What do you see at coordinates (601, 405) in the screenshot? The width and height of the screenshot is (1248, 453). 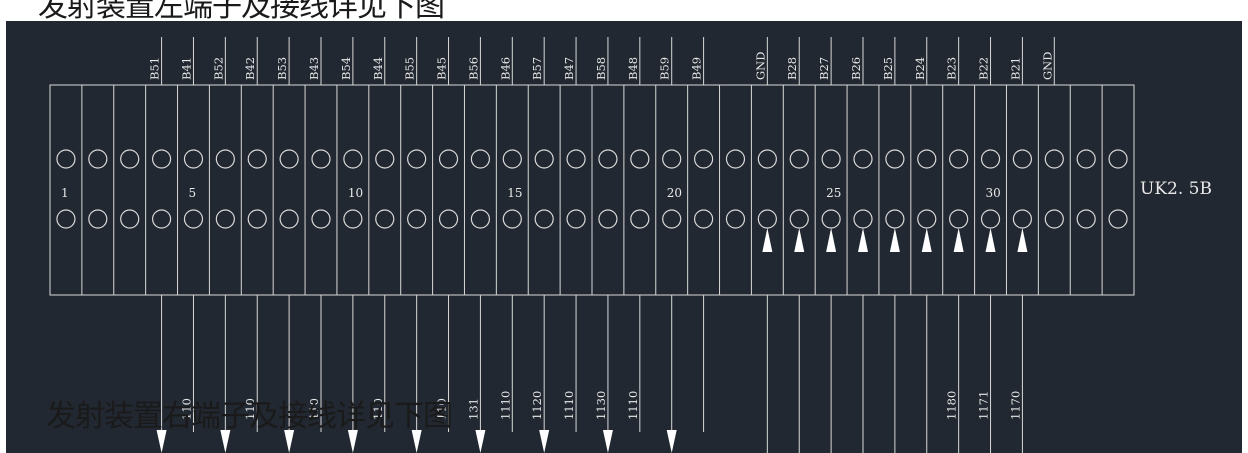 I see `wire-label-bottom: 1130` at bounding box center [601, 405].